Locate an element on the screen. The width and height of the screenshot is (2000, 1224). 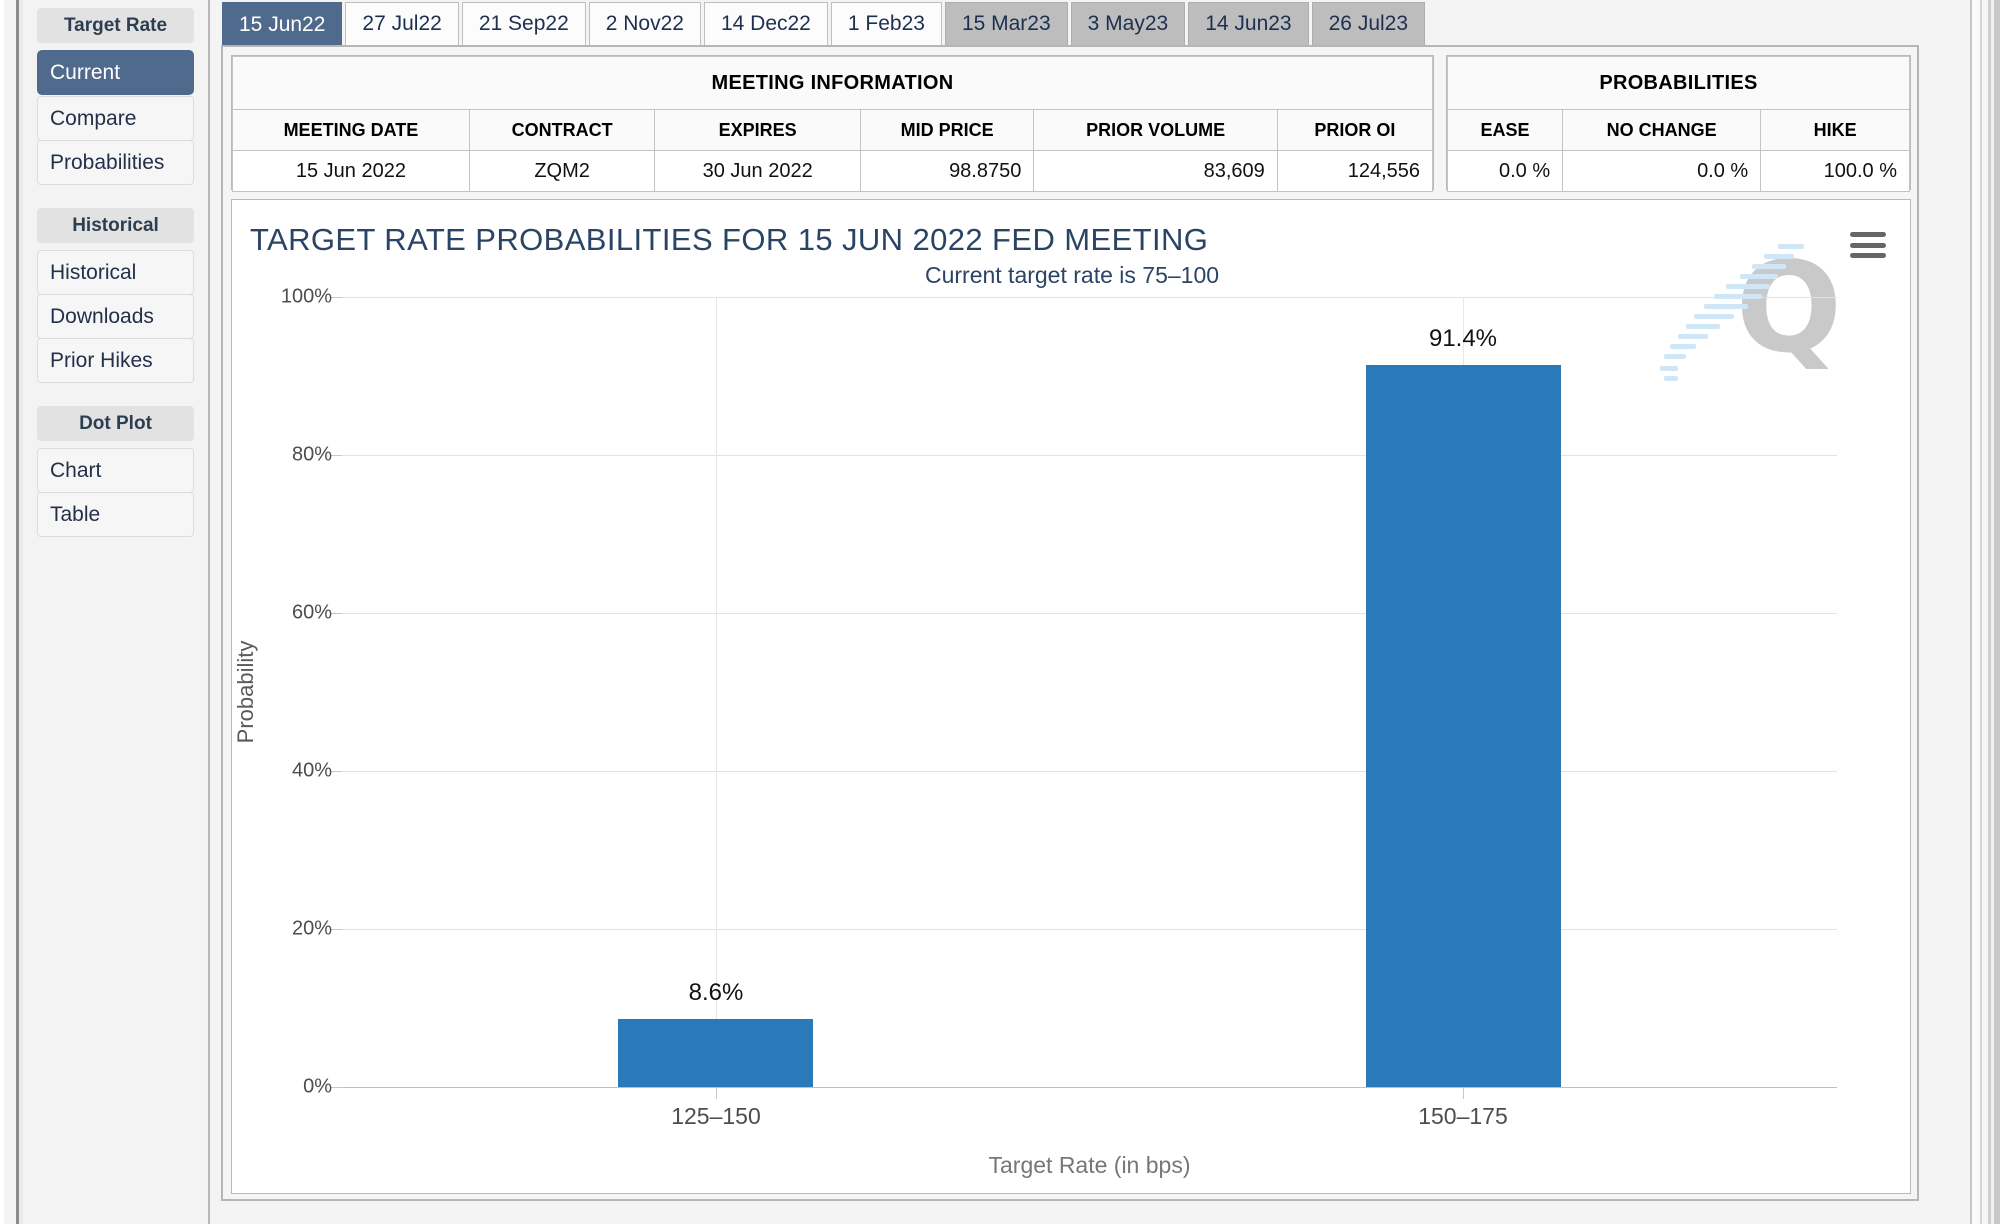
column-header-prior-volume: PRIOR VOLUME is located at coordinates (1155, 130).